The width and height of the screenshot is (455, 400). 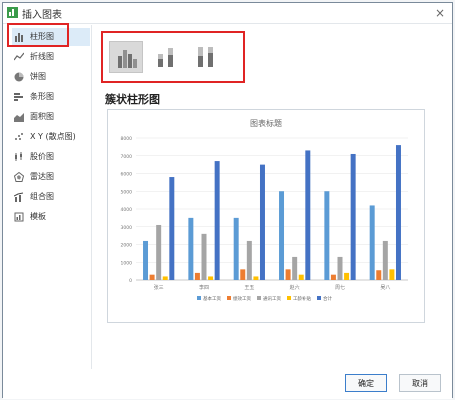 I want to click on stock-chart-icon, so click(x=18, y=156).